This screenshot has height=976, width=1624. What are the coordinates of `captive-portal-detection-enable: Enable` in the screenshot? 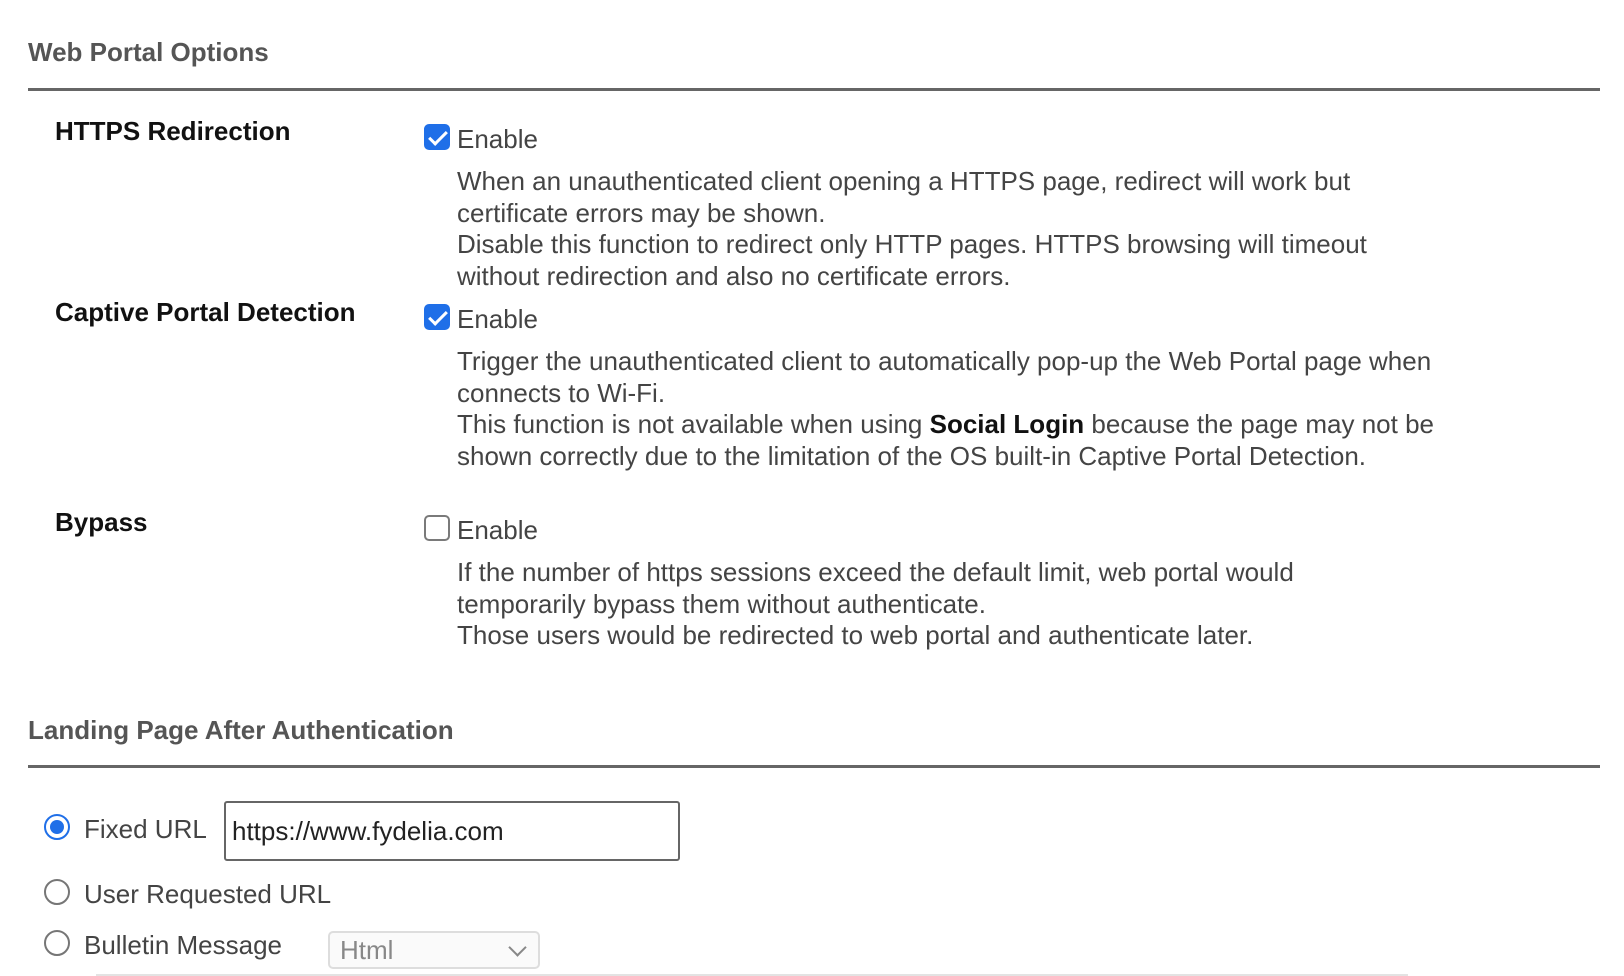 It's located at (481, 319).